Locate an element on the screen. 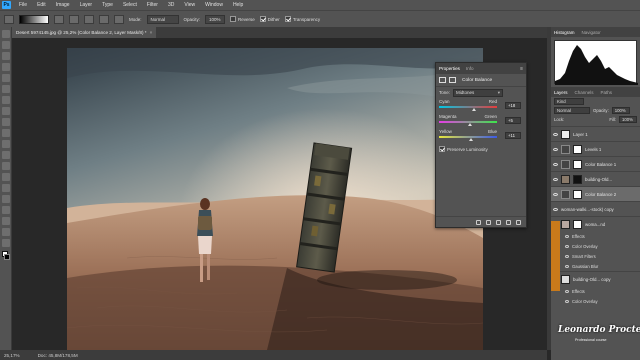  clip-to-layer-icon is located at coordinates (478, 222).